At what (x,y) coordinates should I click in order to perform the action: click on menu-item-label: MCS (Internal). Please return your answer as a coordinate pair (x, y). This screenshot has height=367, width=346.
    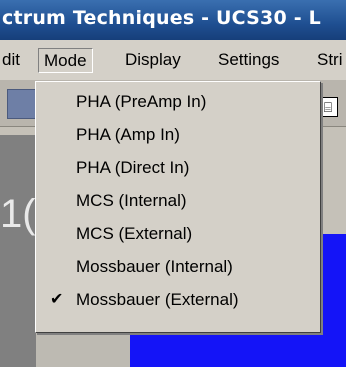
    Looking at the image, I should click on (131, 200).